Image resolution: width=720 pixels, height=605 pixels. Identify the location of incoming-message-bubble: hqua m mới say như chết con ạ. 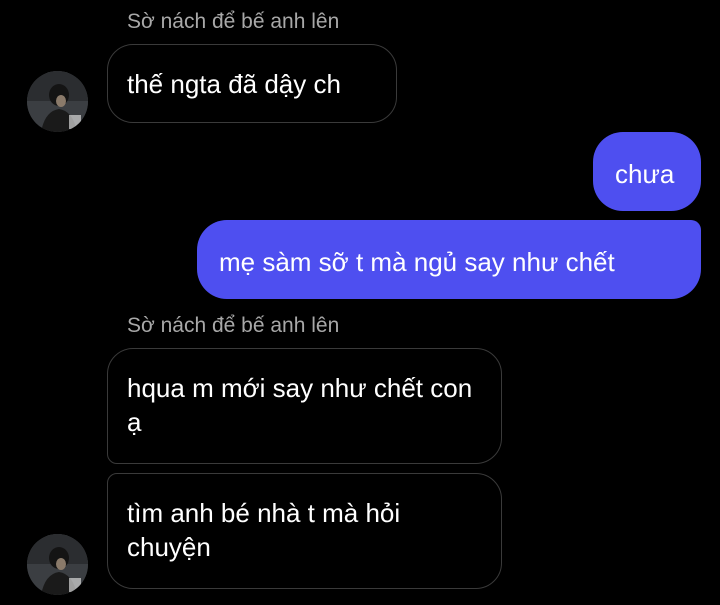
(304, 406).